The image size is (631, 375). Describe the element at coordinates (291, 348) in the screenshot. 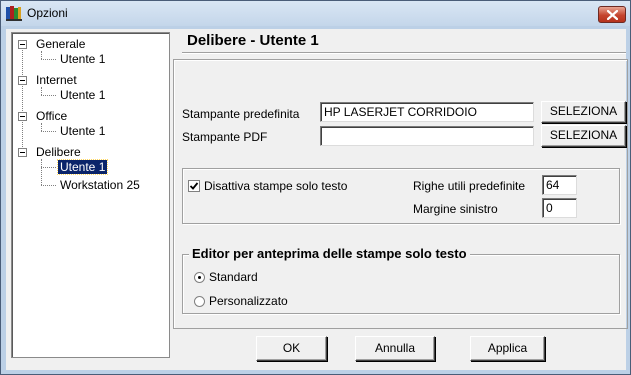

I see `ok-button: OK` at that location.